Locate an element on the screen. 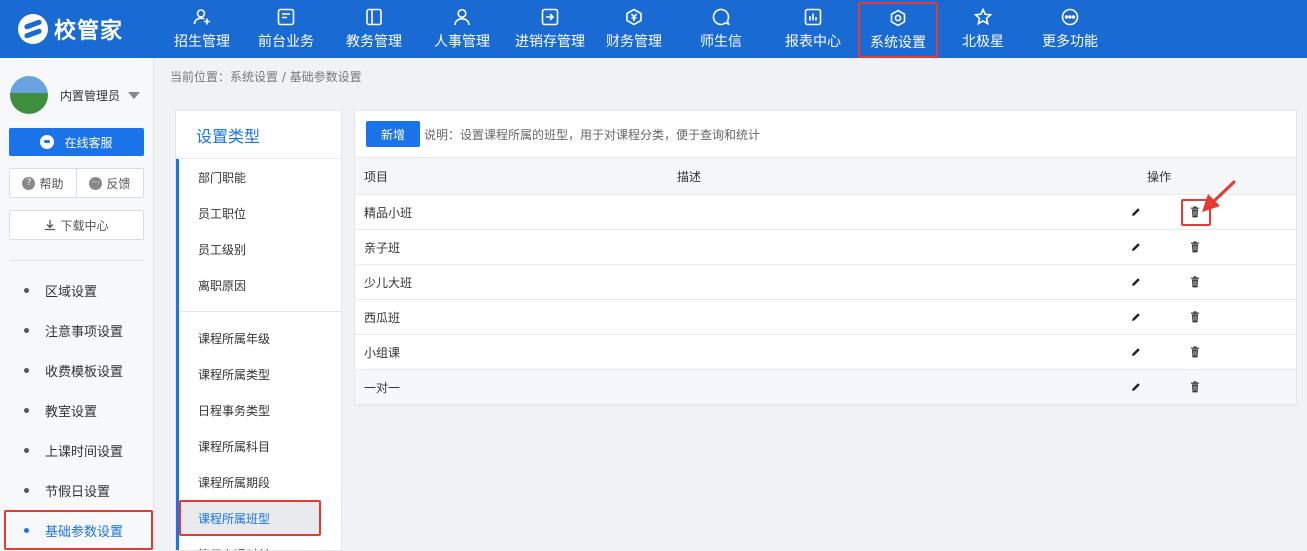 The width and height of the screenshot is (1307, 551). row-name: 西瓜班 is located at coordinates (382, 317).